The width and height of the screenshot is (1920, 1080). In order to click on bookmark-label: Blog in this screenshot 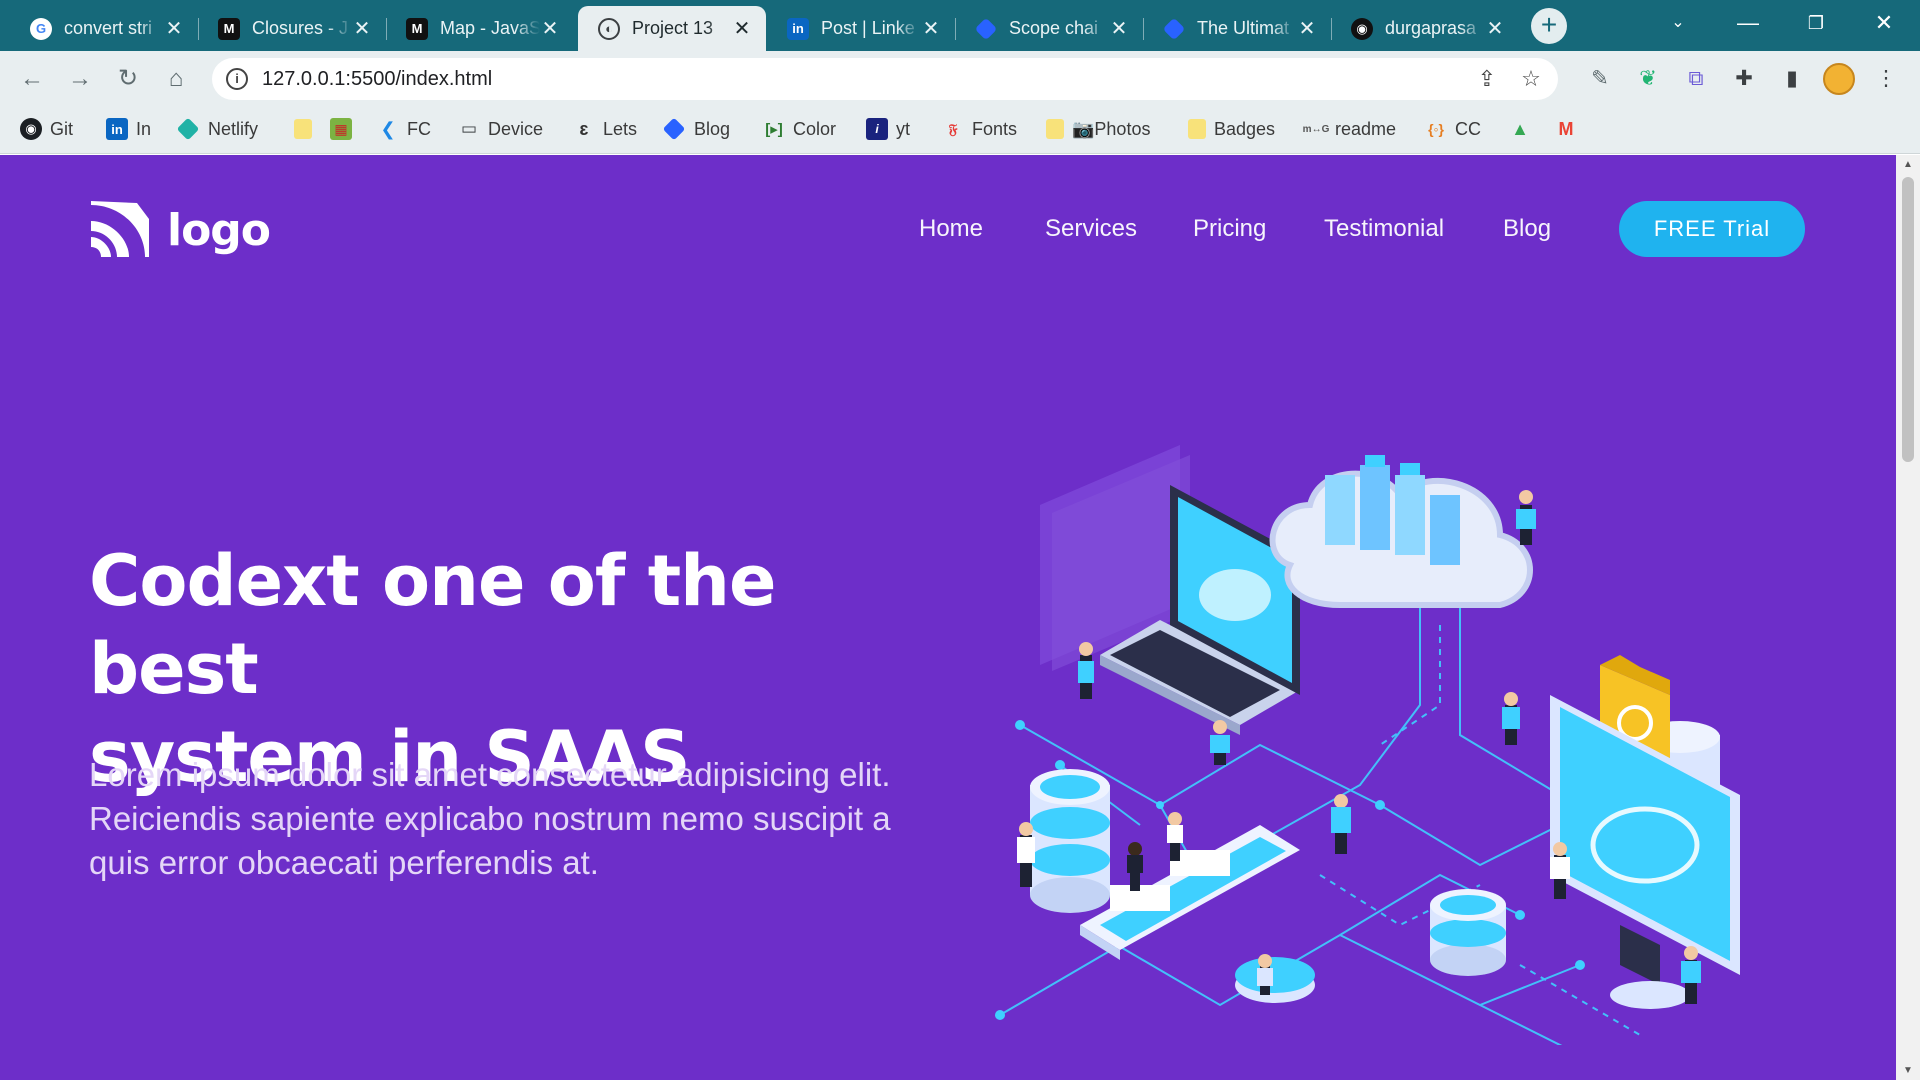, I will do `click(712, 128)`.